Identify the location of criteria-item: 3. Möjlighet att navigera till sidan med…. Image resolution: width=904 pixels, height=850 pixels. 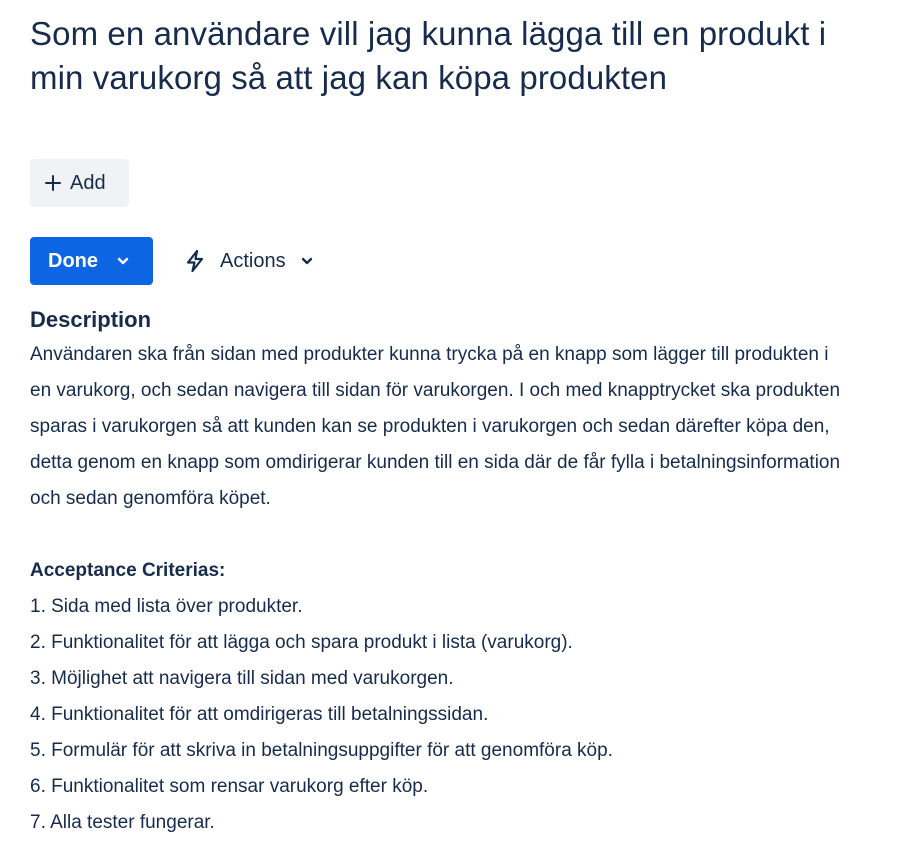
(242, 678).